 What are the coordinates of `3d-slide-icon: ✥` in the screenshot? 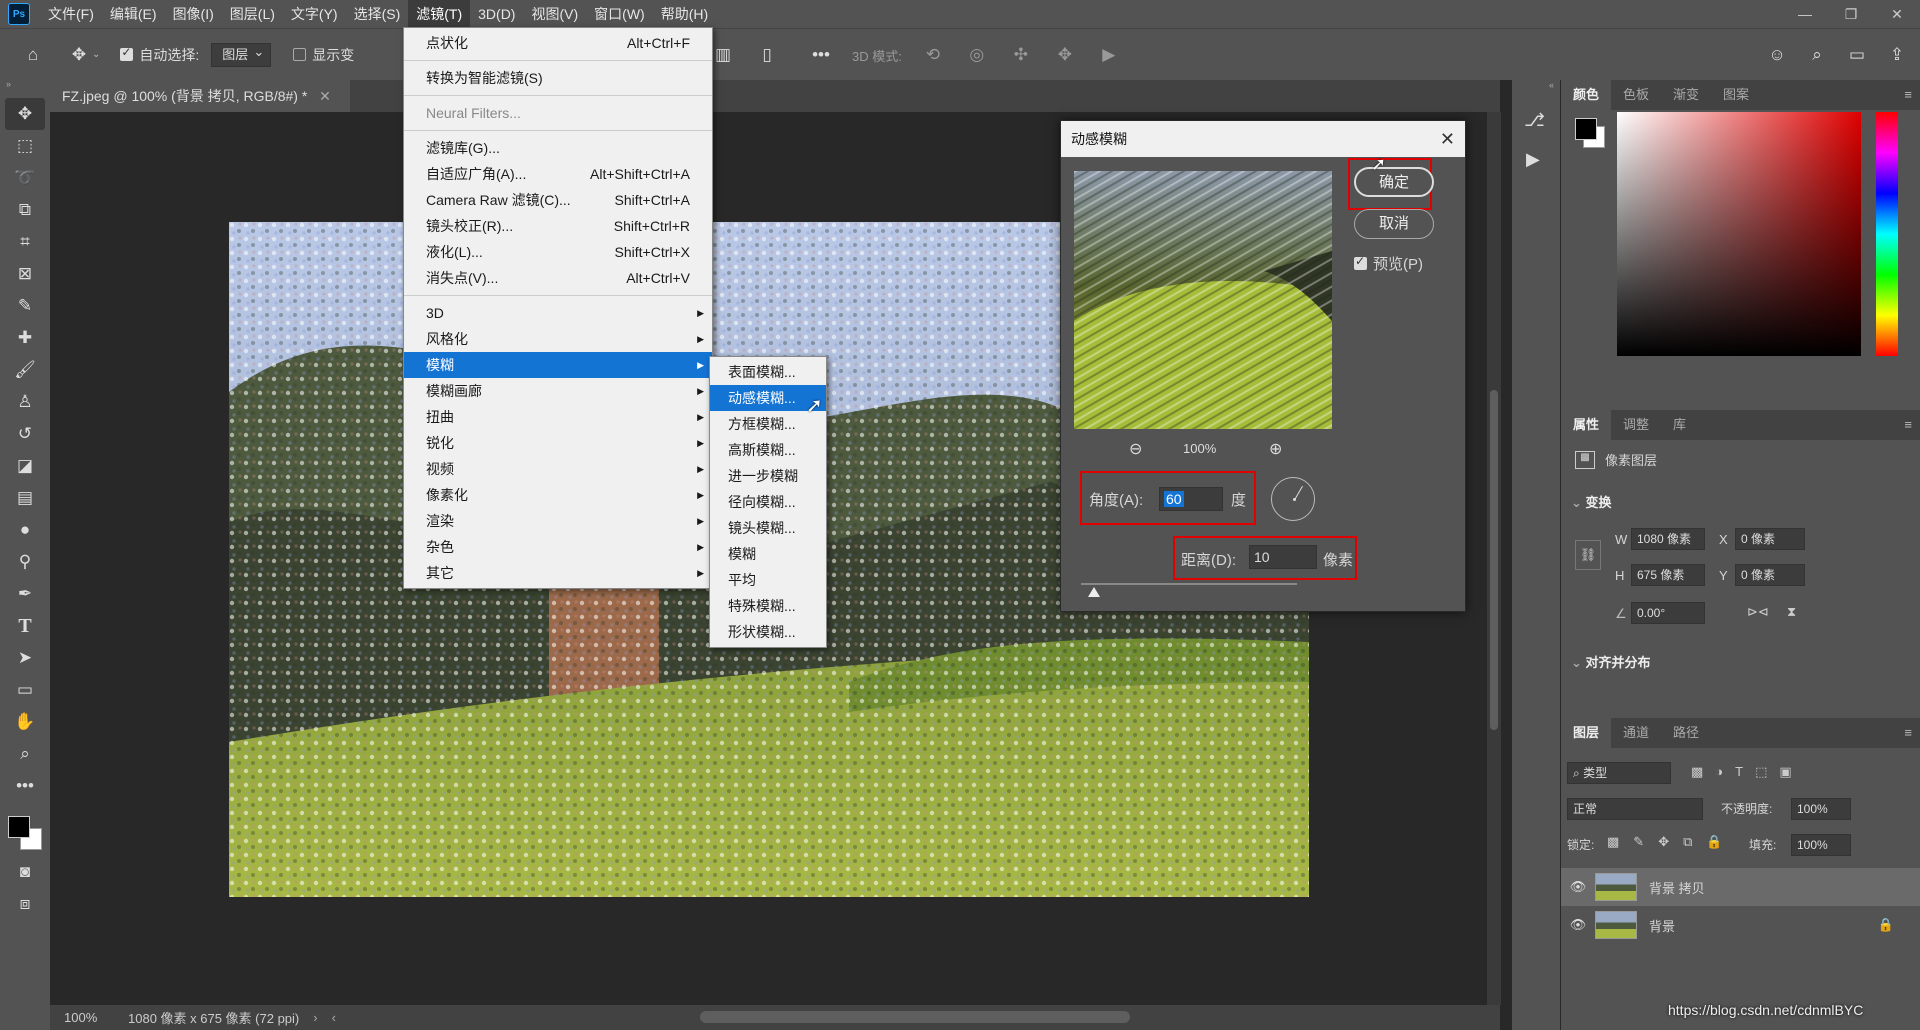 It's located at (1065, 55).